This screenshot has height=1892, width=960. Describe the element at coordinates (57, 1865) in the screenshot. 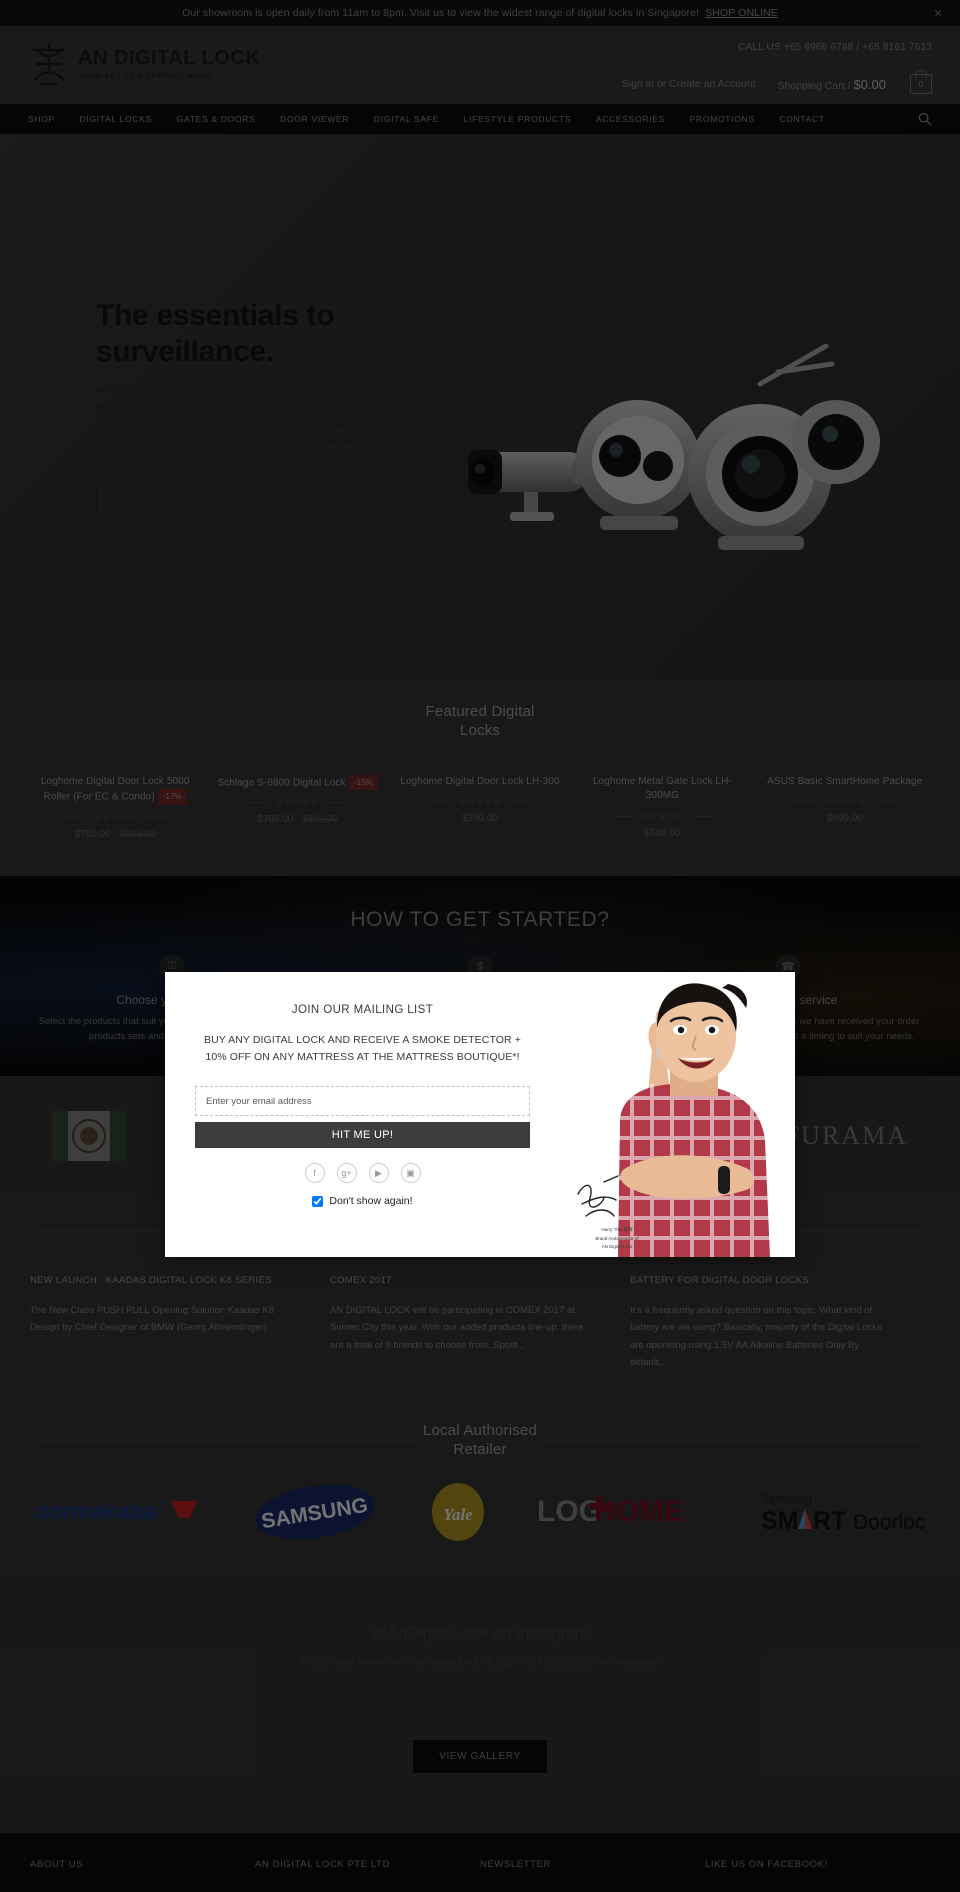

I see `footer-heading: ABOUT US` at that location.